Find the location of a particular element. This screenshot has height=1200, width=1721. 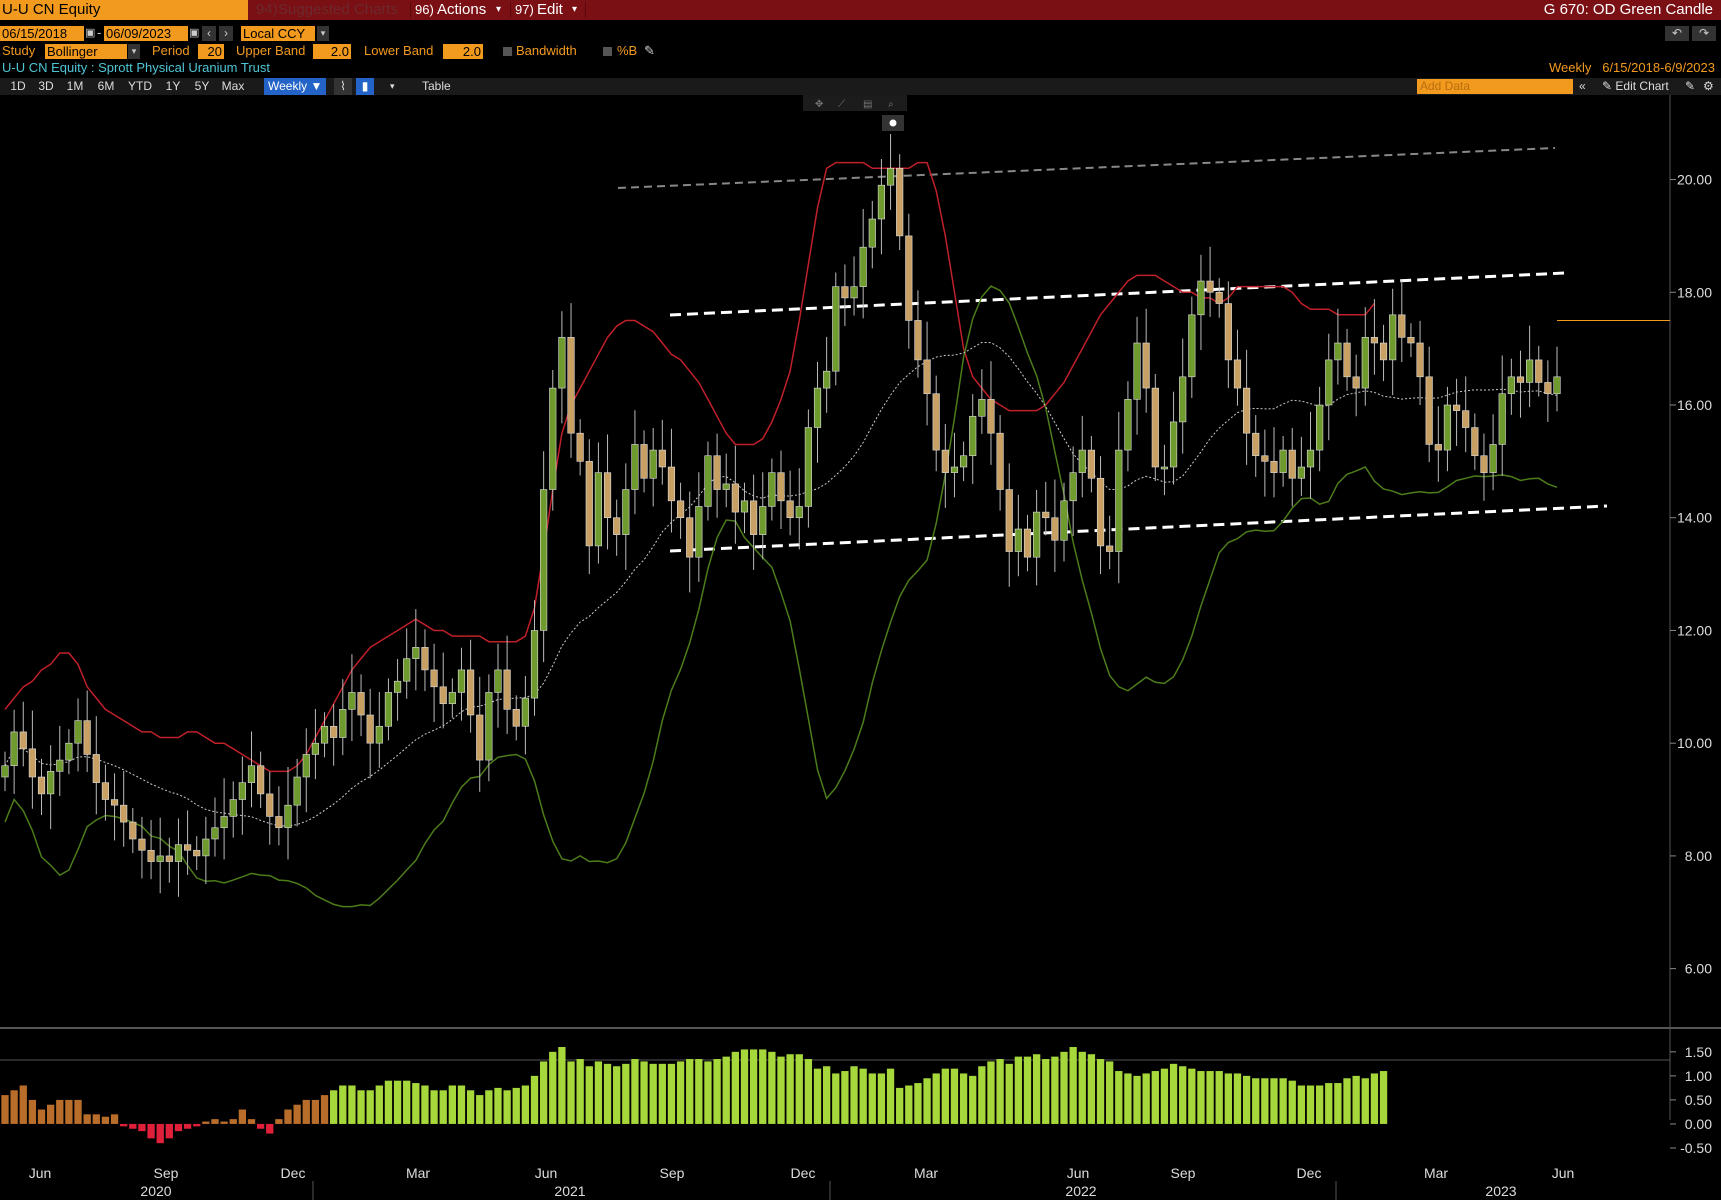

bandwidth-checkbox is located at coordinates (507, 51).